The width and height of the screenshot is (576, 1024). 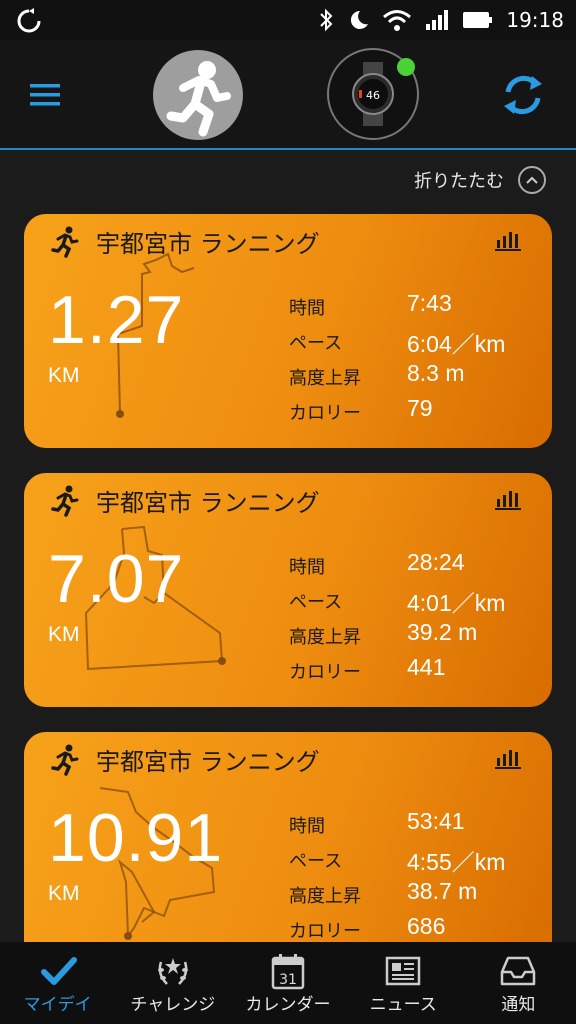 I want to click on nav-notifications: 通知, so click(x=518, y=983).